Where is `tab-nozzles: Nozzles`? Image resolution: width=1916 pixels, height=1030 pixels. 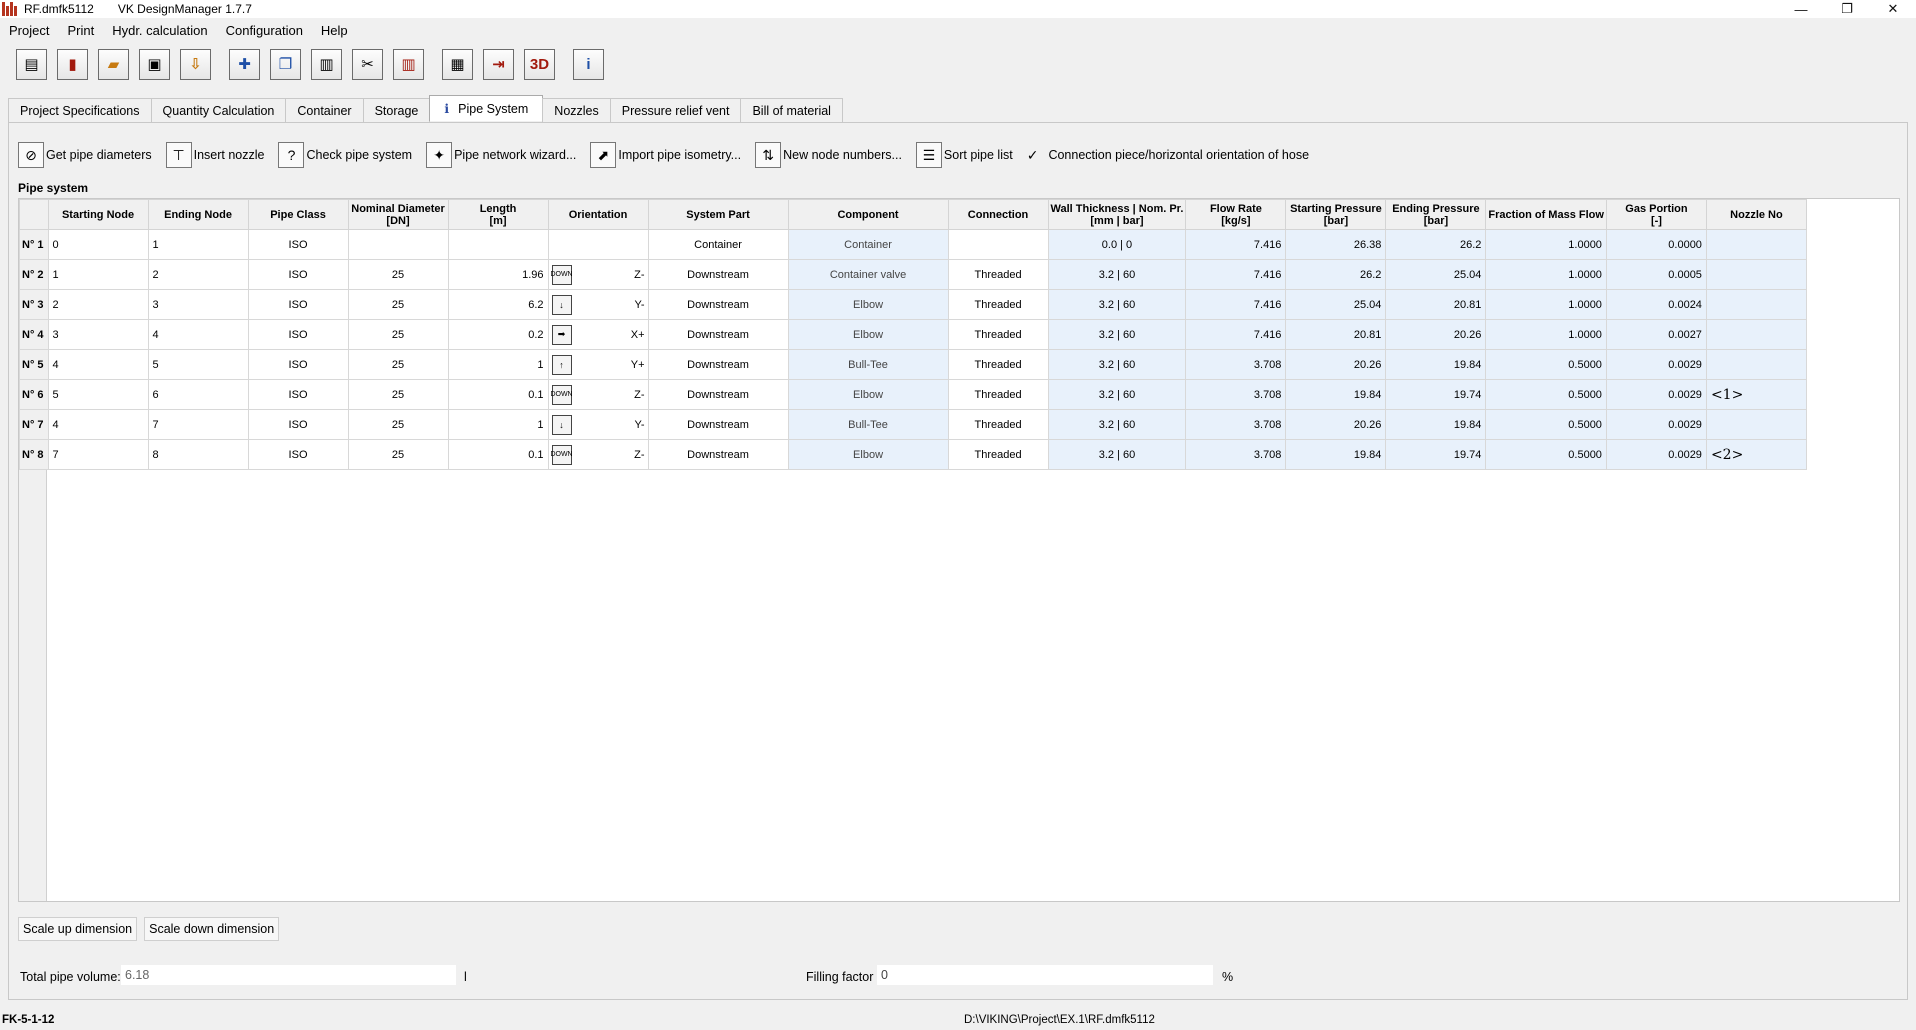
tab-nozzles: Nozzles is located at coordinates (576, 110).